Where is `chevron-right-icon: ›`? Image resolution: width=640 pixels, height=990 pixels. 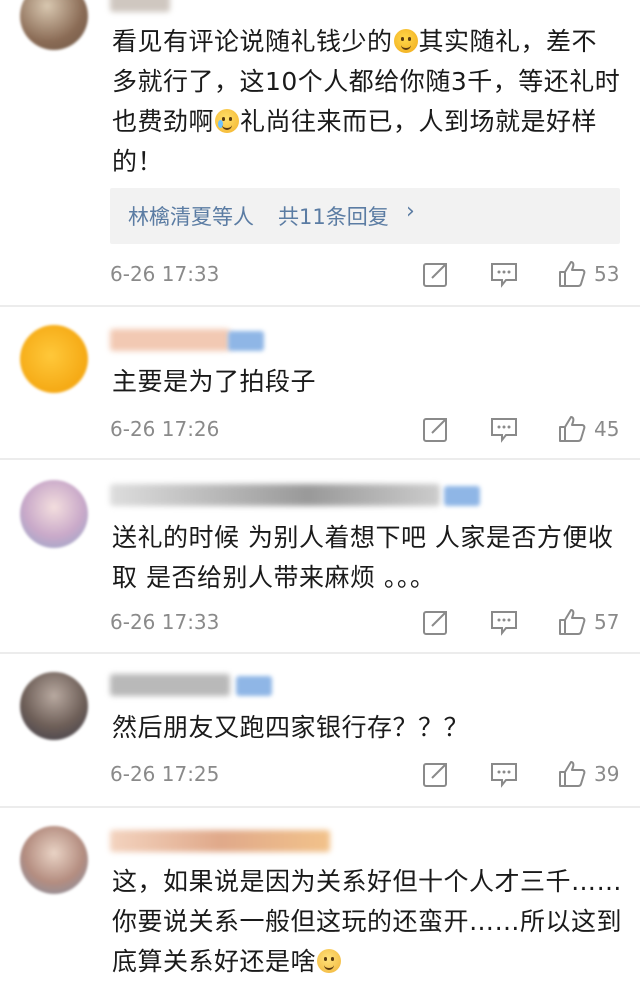
chevron-right-icon: › is located at coordinates (410, 211).